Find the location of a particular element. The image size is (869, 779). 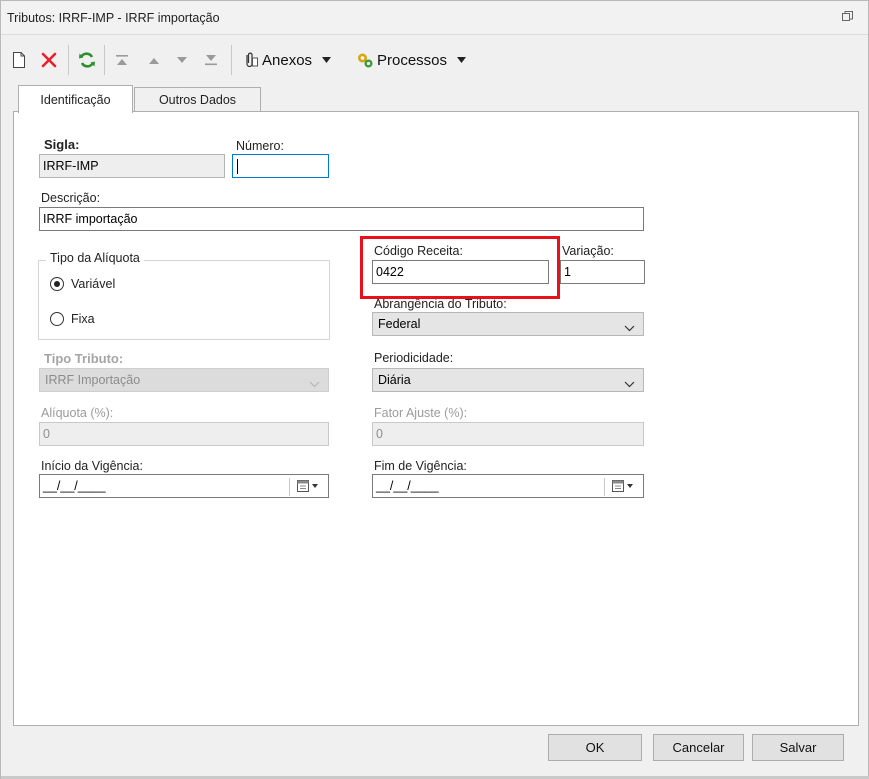

title-bar: Tributos: IRRF-IMP - IRRF importação is located at coordinates (434, 18).